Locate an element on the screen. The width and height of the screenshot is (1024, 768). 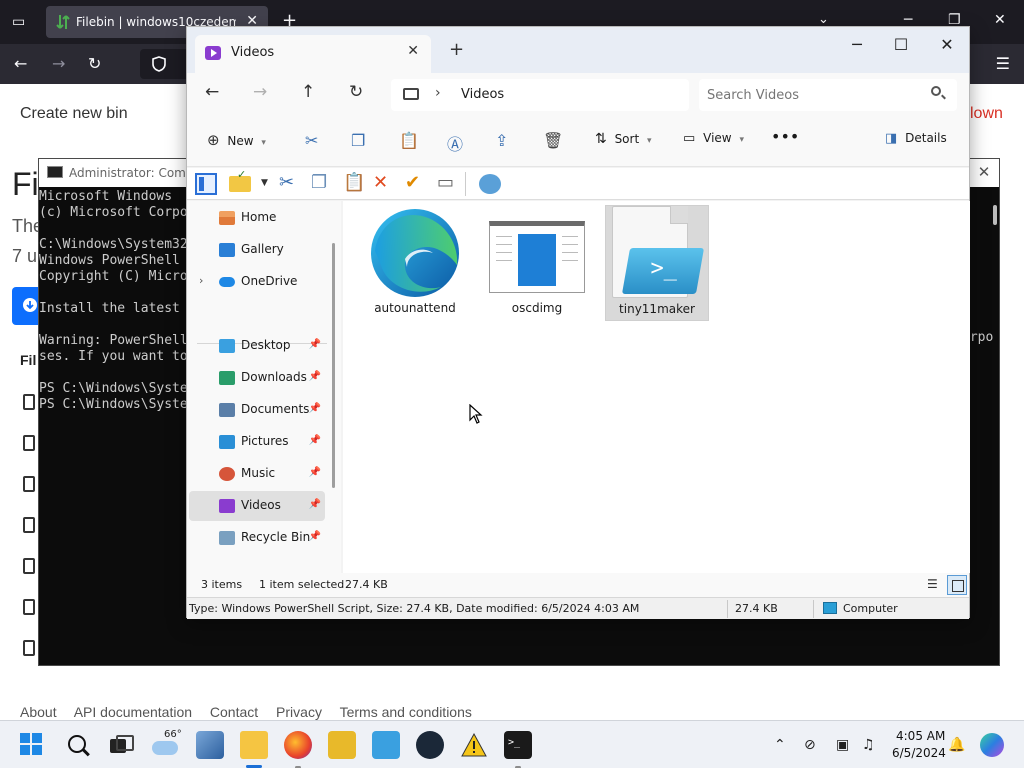
clock-time: 4:05 AM is located at coordinates (920, 736).